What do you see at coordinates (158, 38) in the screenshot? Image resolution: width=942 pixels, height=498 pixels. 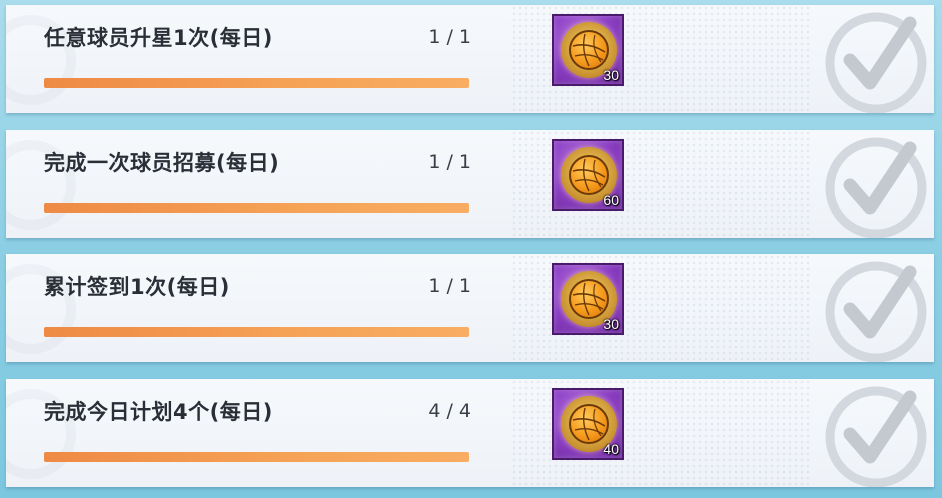 I see `task-title: 任意球员升星1次(每日)` at bounding box center [158, 38].